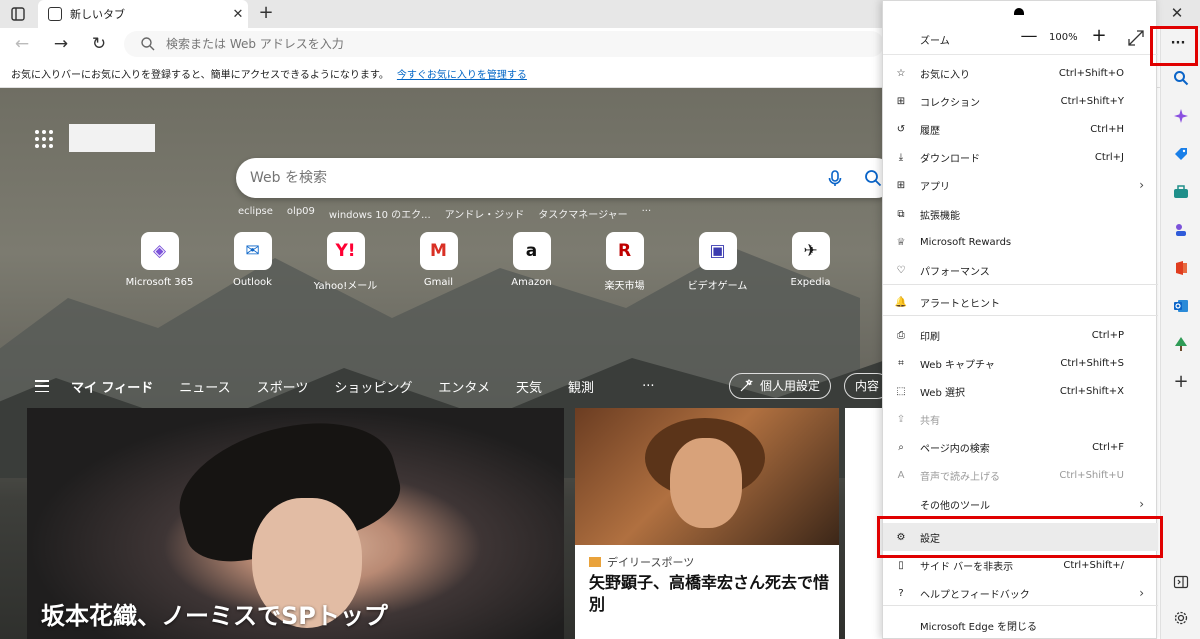  What do you see at coordinates (648, 386) in the screenshot?
I see `feed-more-button: ···` at bounding box center [648, 386].